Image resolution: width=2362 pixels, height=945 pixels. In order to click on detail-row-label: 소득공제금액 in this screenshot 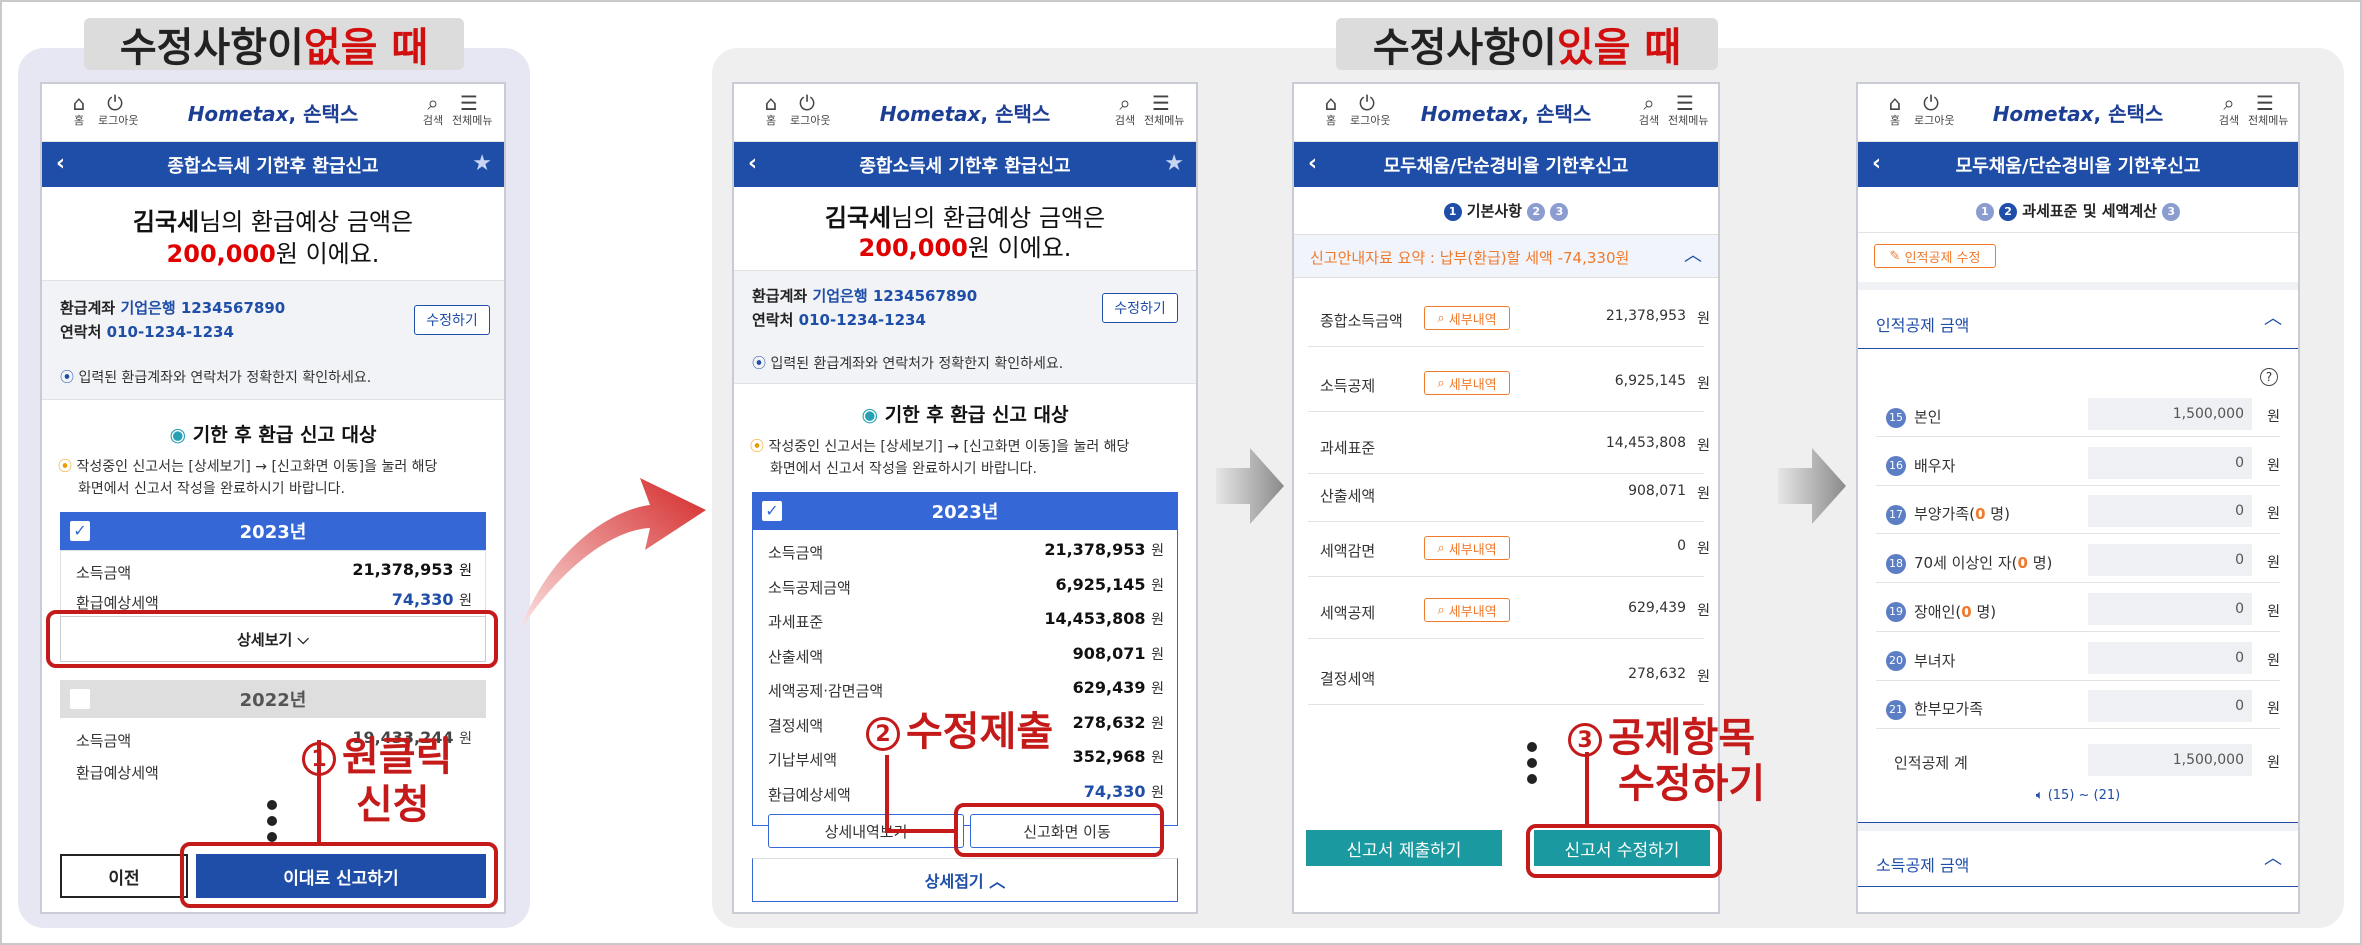, I will do `click(809, 587)`.